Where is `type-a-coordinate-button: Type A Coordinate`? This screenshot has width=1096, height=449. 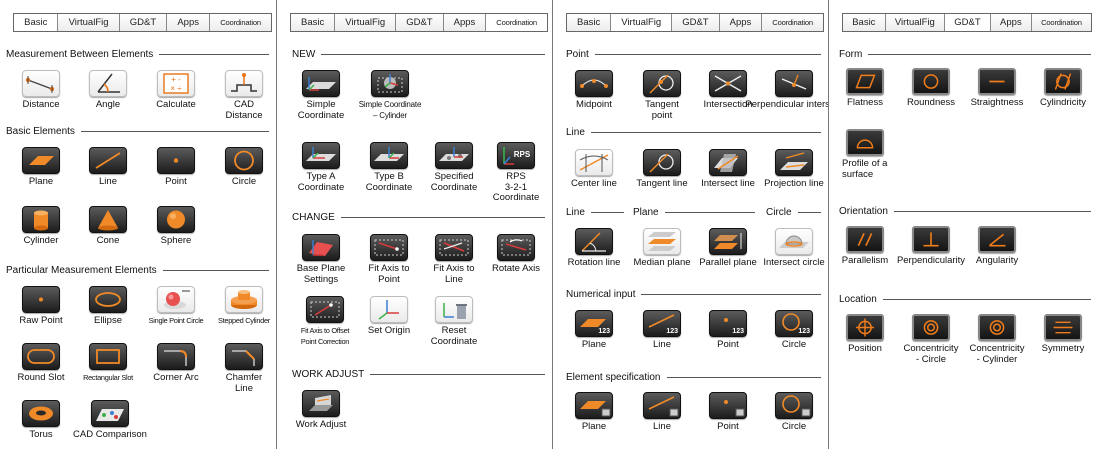 type-a-coordinate-button: Type A Coordinate is located at coordinates (321, 167).